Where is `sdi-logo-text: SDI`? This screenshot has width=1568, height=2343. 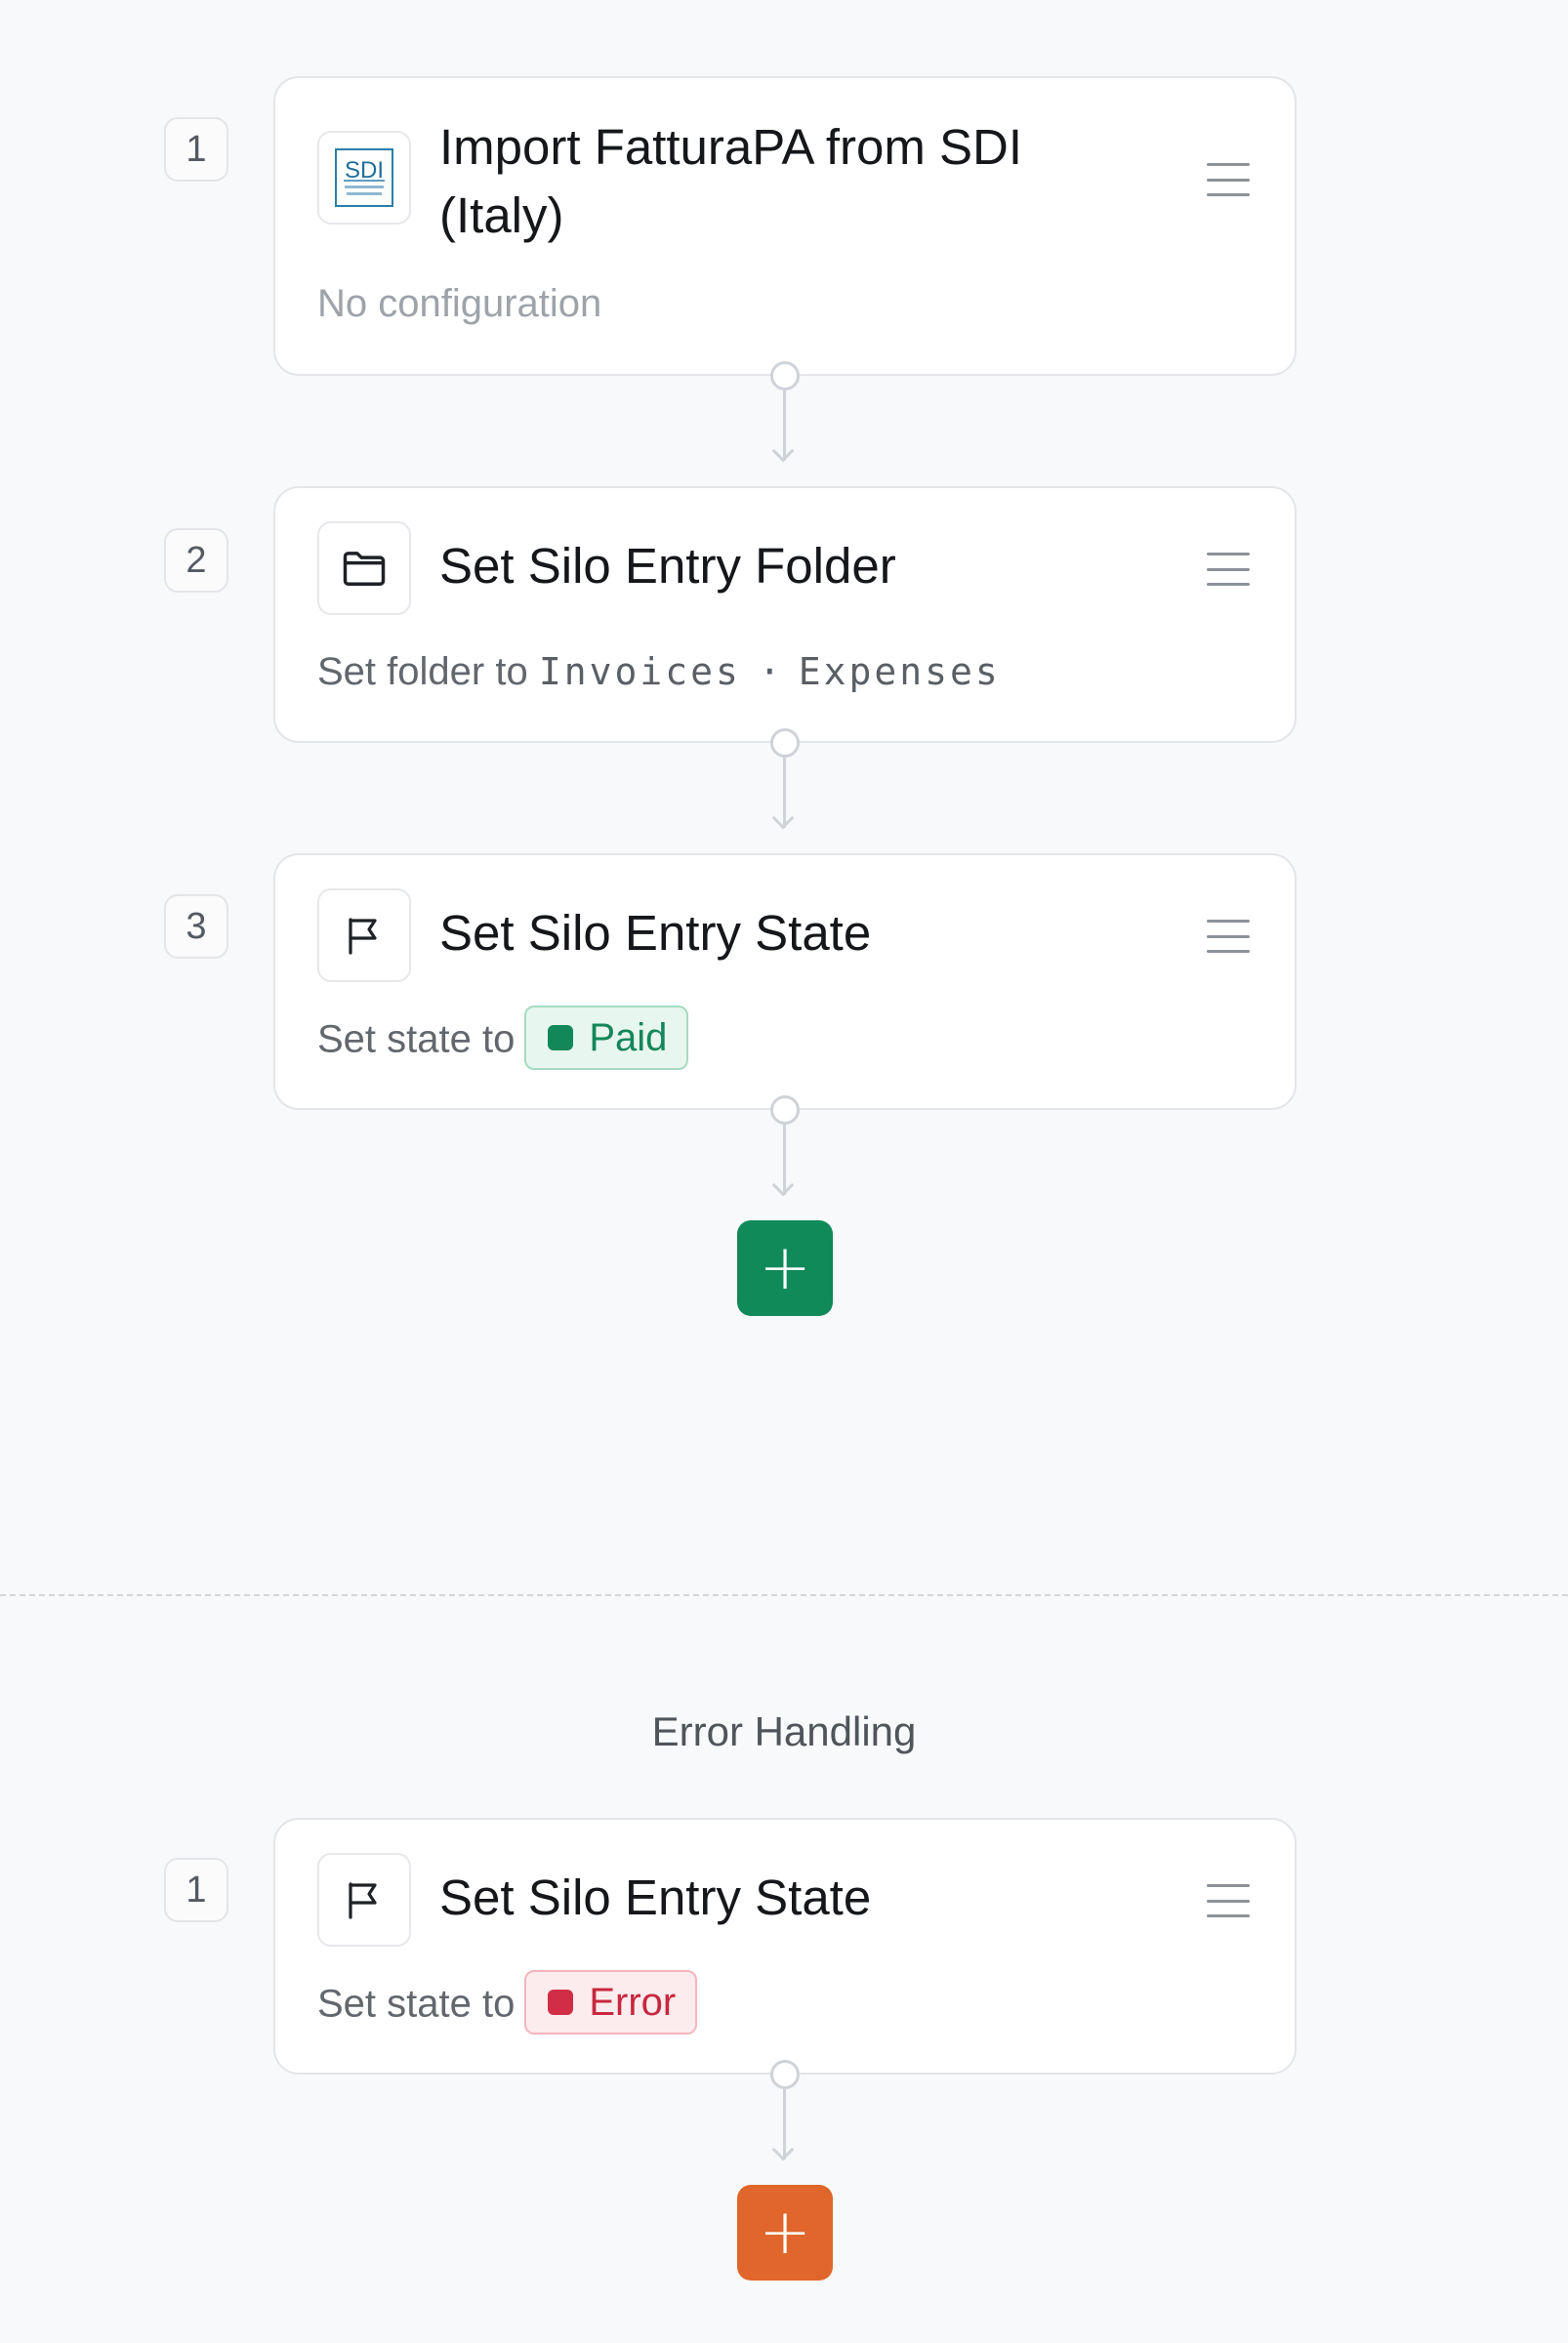 sdi-logo-text: SDI is located at coordinates (364, 170).